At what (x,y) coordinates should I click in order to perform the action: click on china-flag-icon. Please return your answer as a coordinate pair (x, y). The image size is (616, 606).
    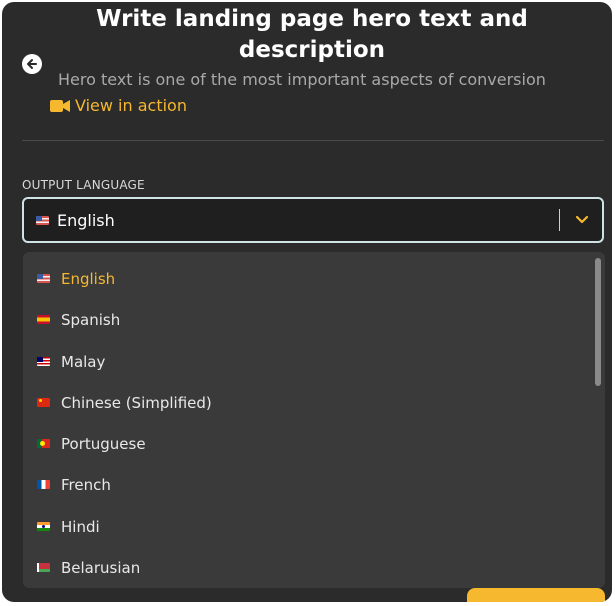
    Looking at the image, I should click on (43, 402).